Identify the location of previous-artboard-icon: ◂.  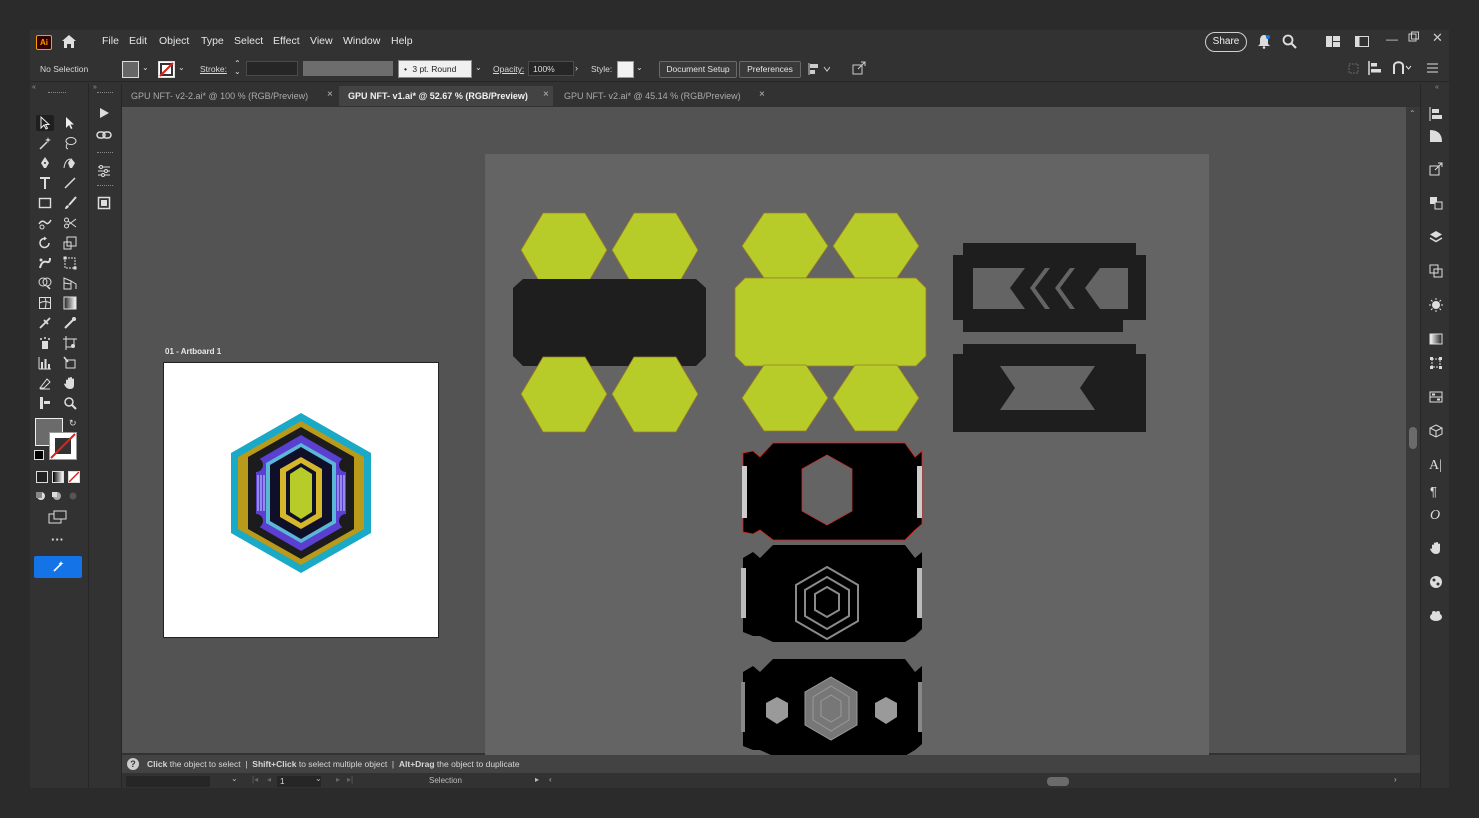
(269, 779).